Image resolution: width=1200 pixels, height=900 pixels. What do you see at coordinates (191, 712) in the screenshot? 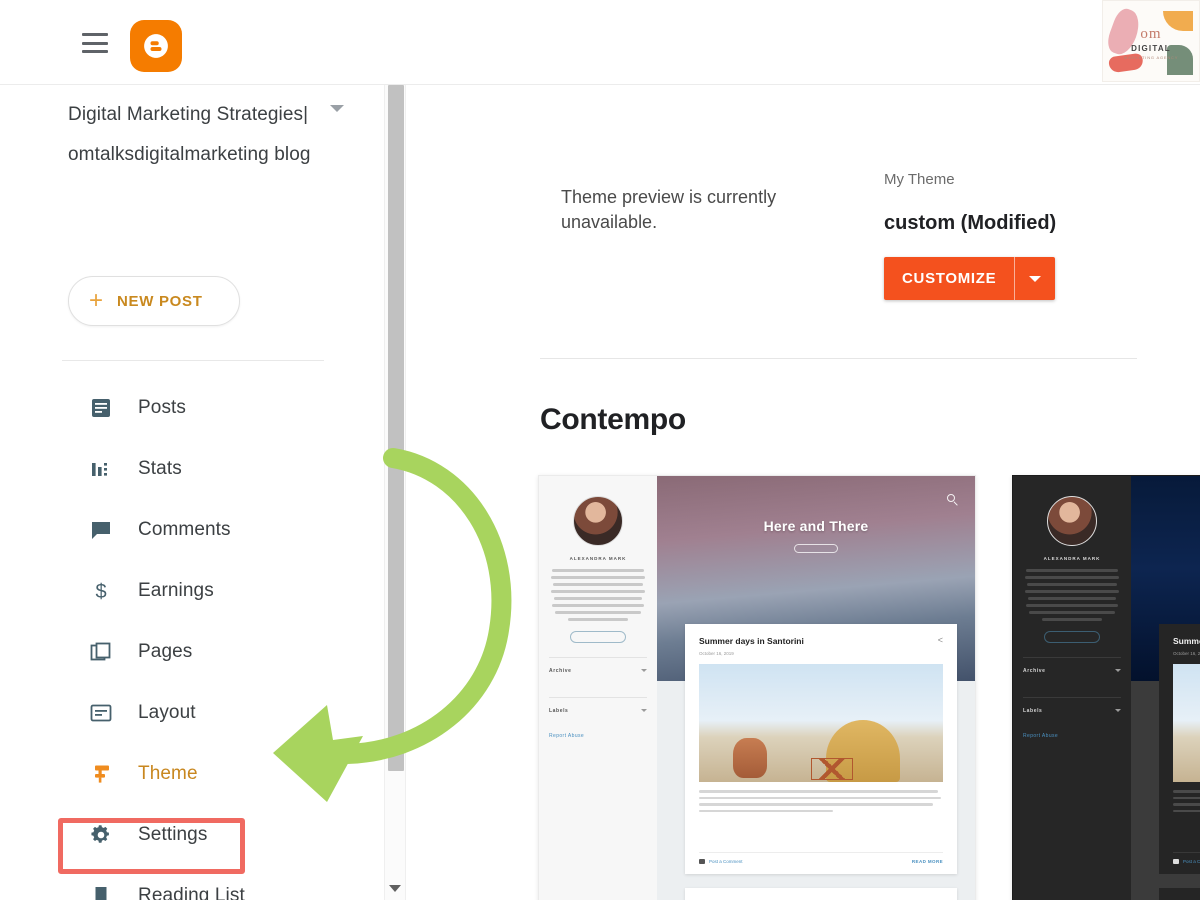
I see `sidebar-item-layout: Layout` at bounding box center [191, 712].